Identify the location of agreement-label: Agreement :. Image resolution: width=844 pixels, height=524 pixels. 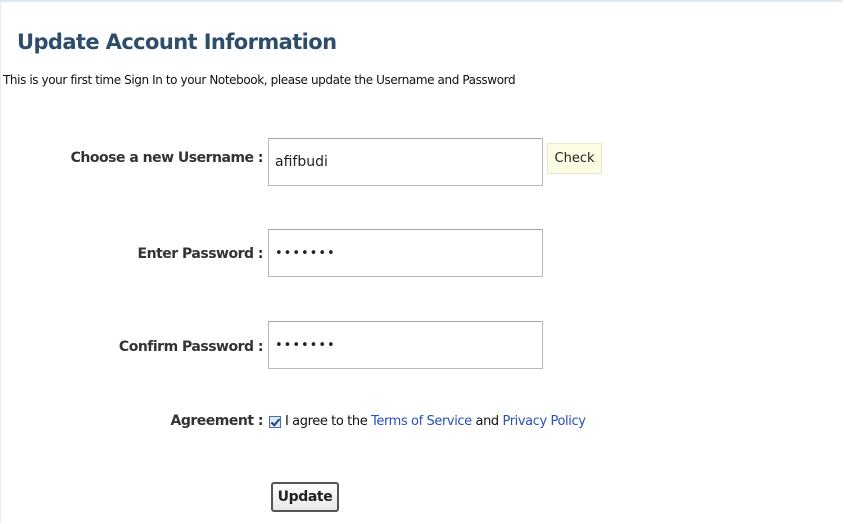
(217, 421).